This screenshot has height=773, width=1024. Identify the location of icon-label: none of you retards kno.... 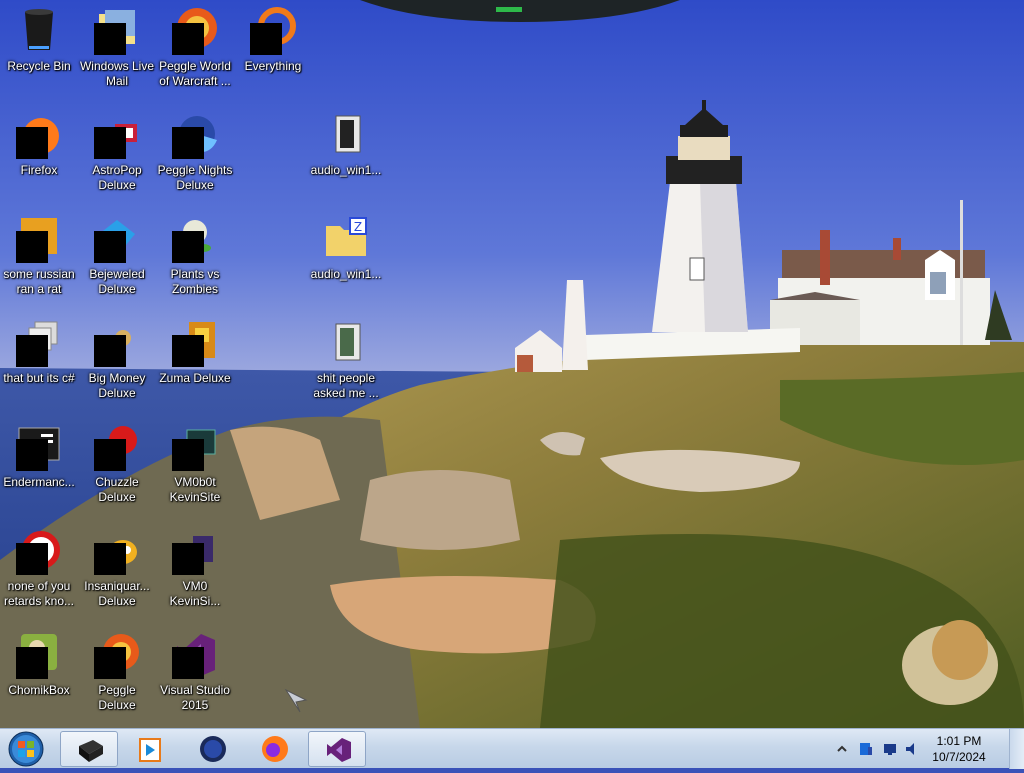
(39, 593).